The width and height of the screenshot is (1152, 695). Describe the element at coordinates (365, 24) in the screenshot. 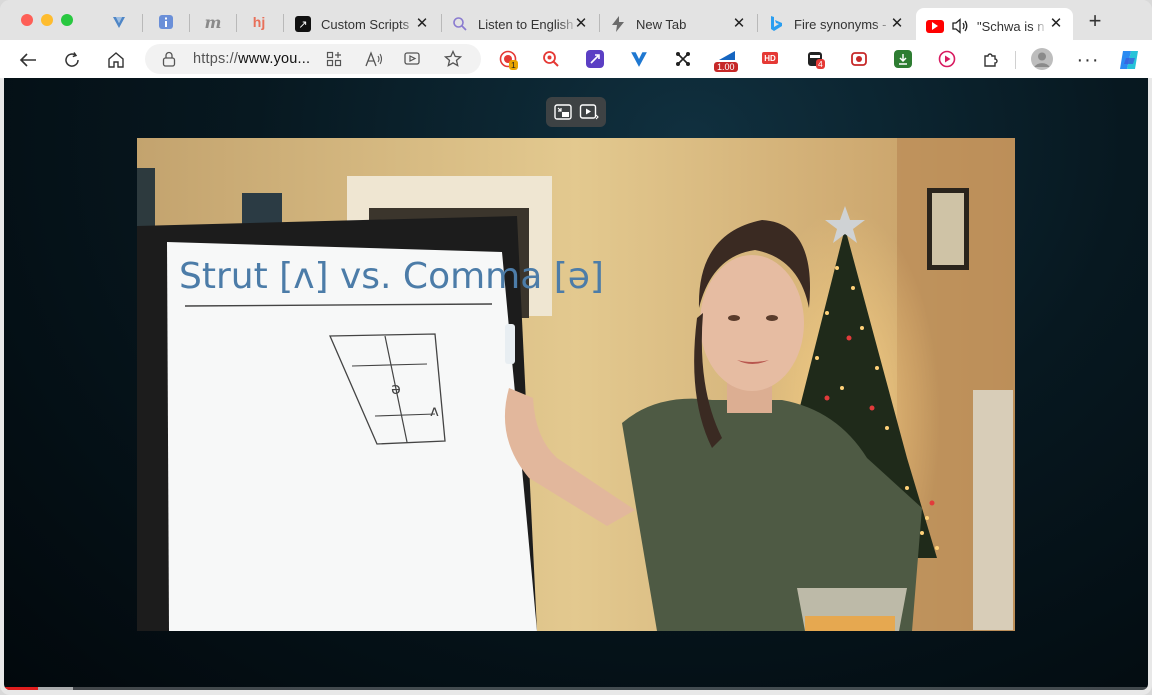

I see `tab-title: Custom Scripts` at that location.